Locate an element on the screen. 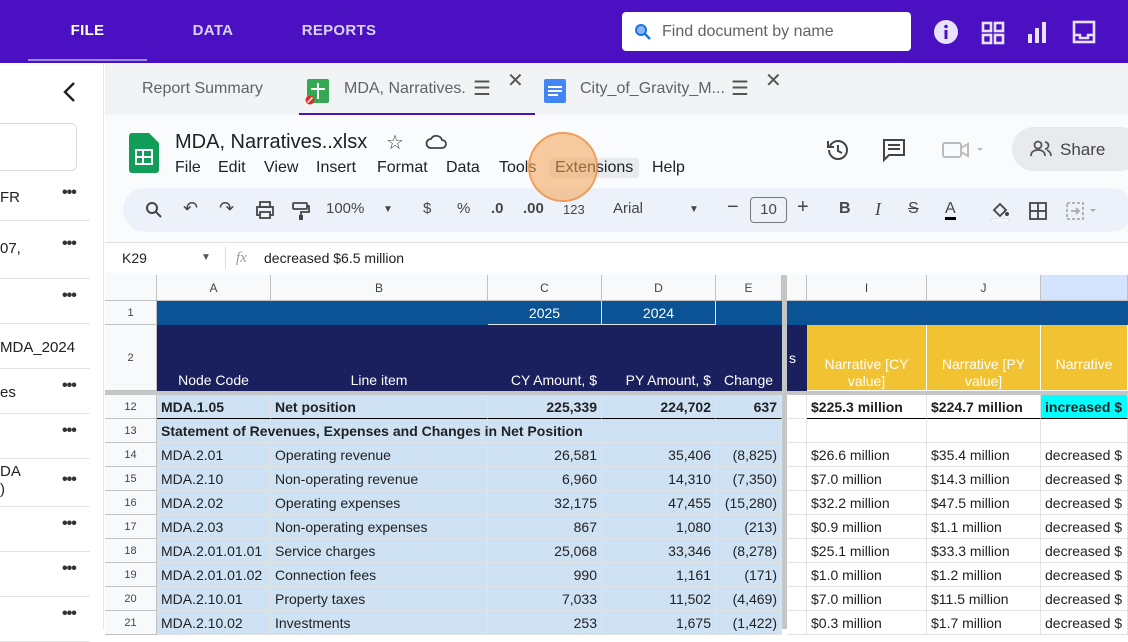 The height and width of the screenshot is (642, 1128). menu-icon: ☰ is located at coordinates (482, 89).